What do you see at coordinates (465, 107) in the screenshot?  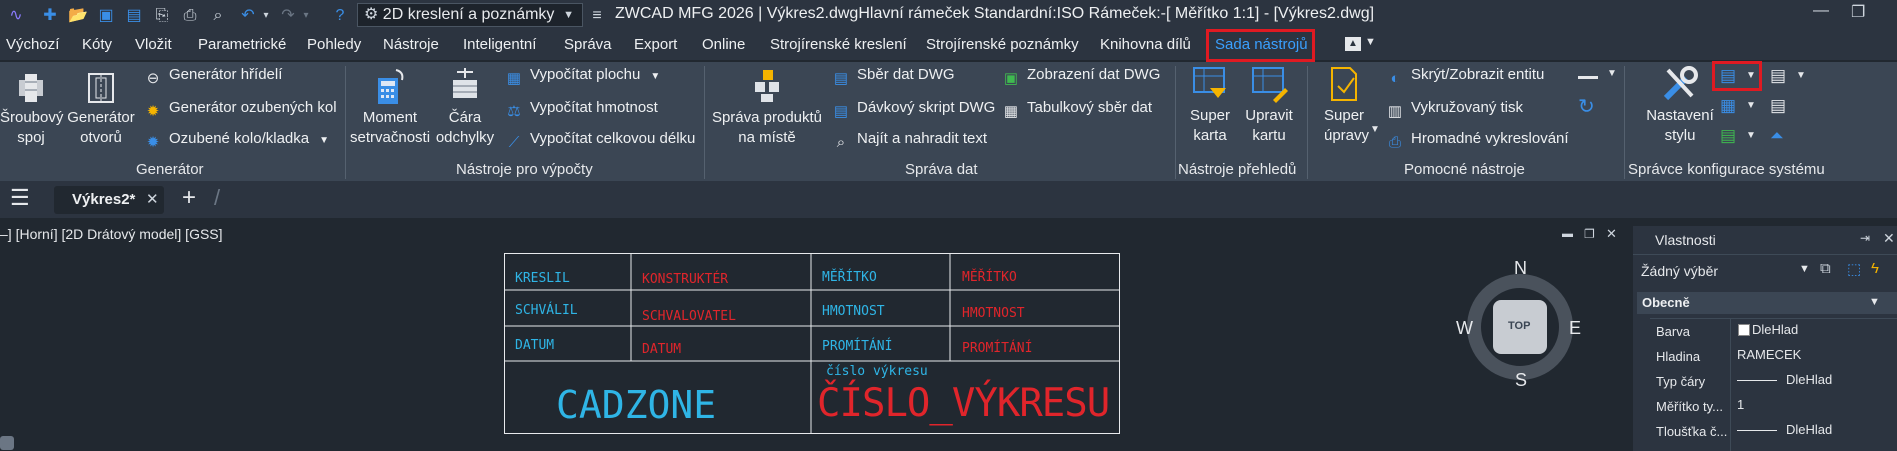 I see `deviation-line-button: Čára odchylky` at bounding box center [465, 107].